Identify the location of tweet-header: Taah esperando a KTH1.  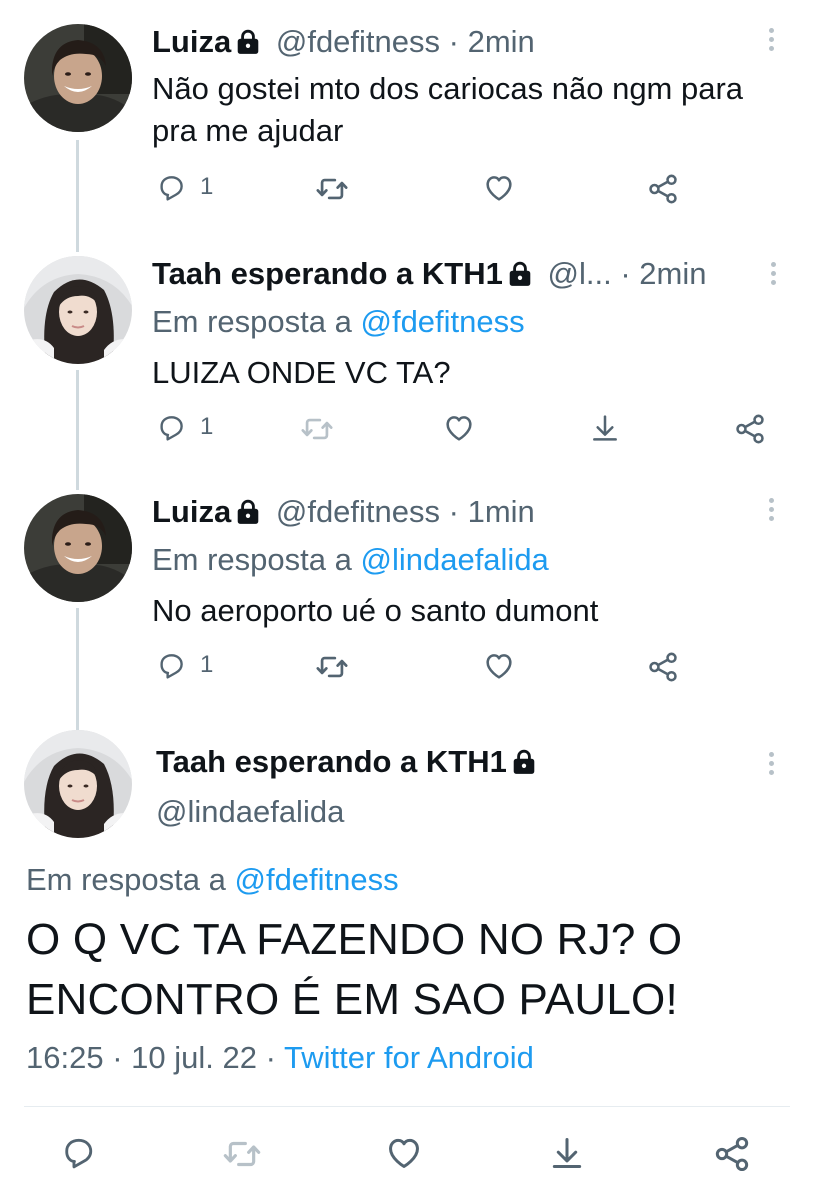
(349, 762).